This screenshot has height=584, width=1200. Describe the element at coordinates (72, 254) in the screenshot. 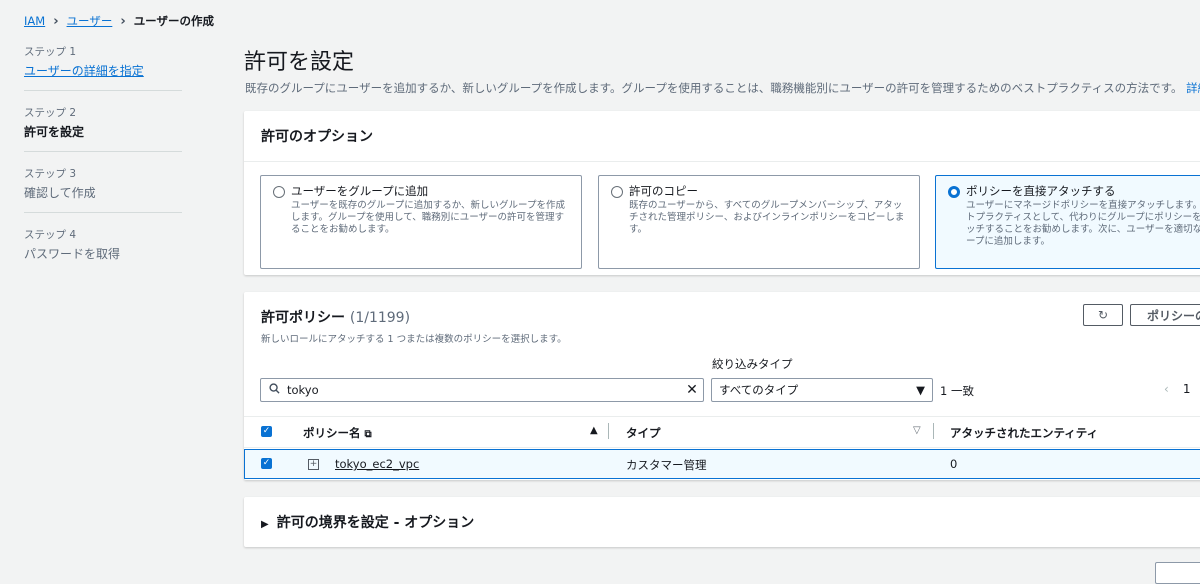

I see `step-password: パスワードを取得` at that location.